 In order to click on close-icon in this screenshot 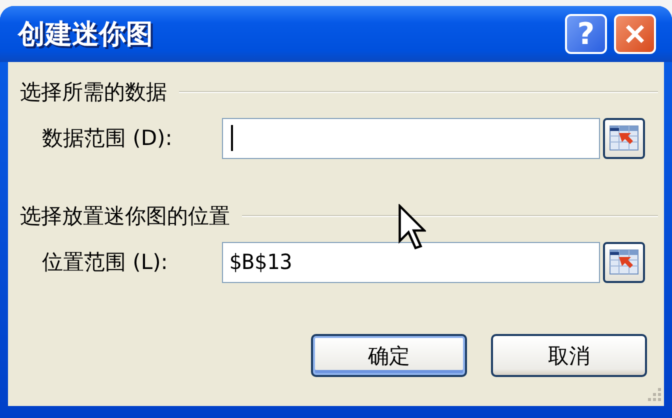, I will do `click(635, 34)`.